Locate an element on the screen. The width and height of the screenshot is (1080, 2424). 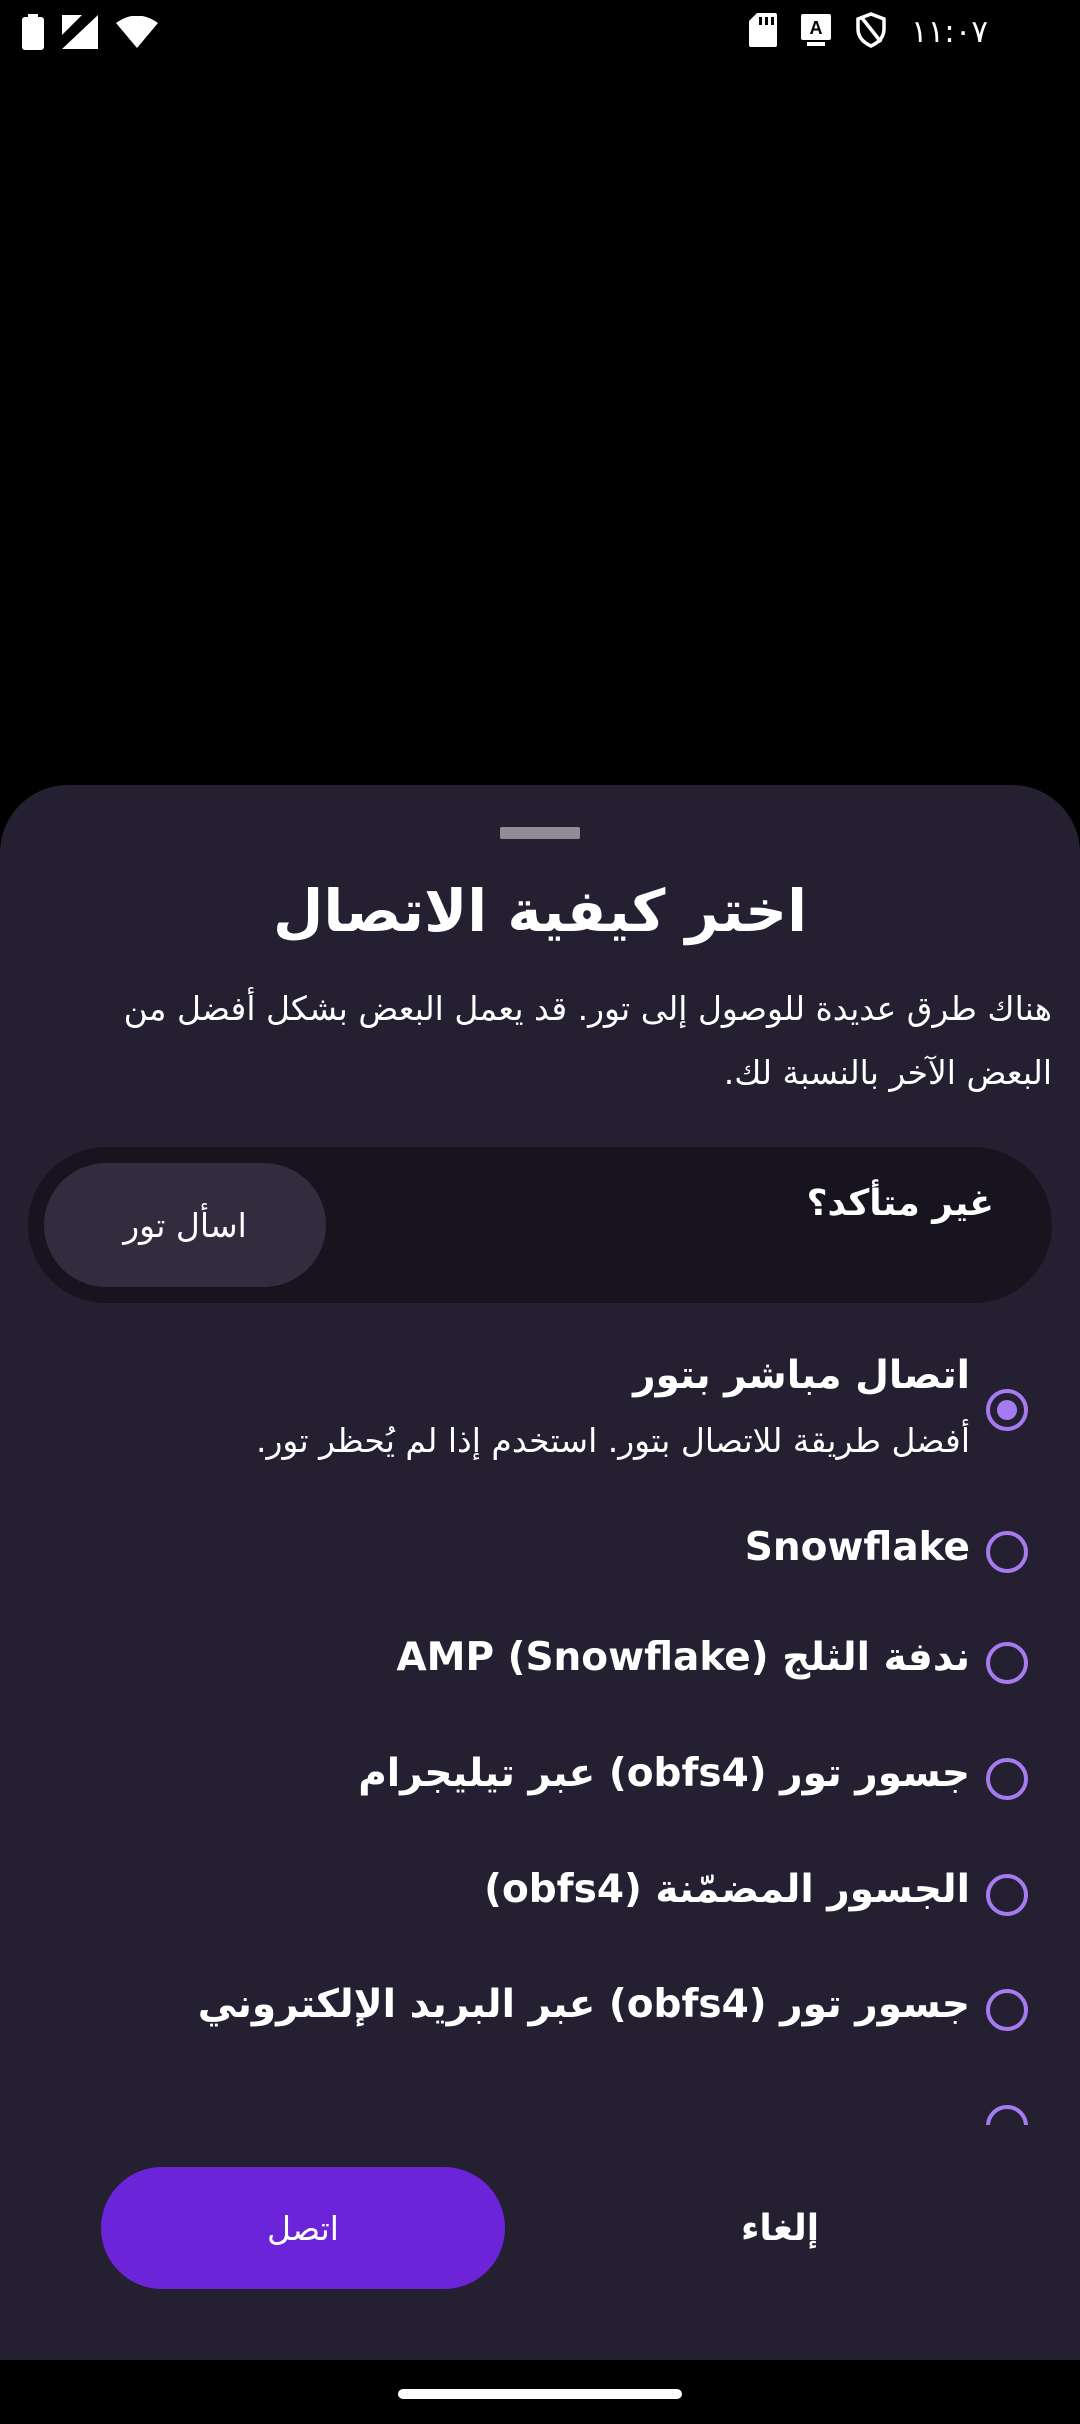
cellular-signal-icon is located at coordinates (80, 34).